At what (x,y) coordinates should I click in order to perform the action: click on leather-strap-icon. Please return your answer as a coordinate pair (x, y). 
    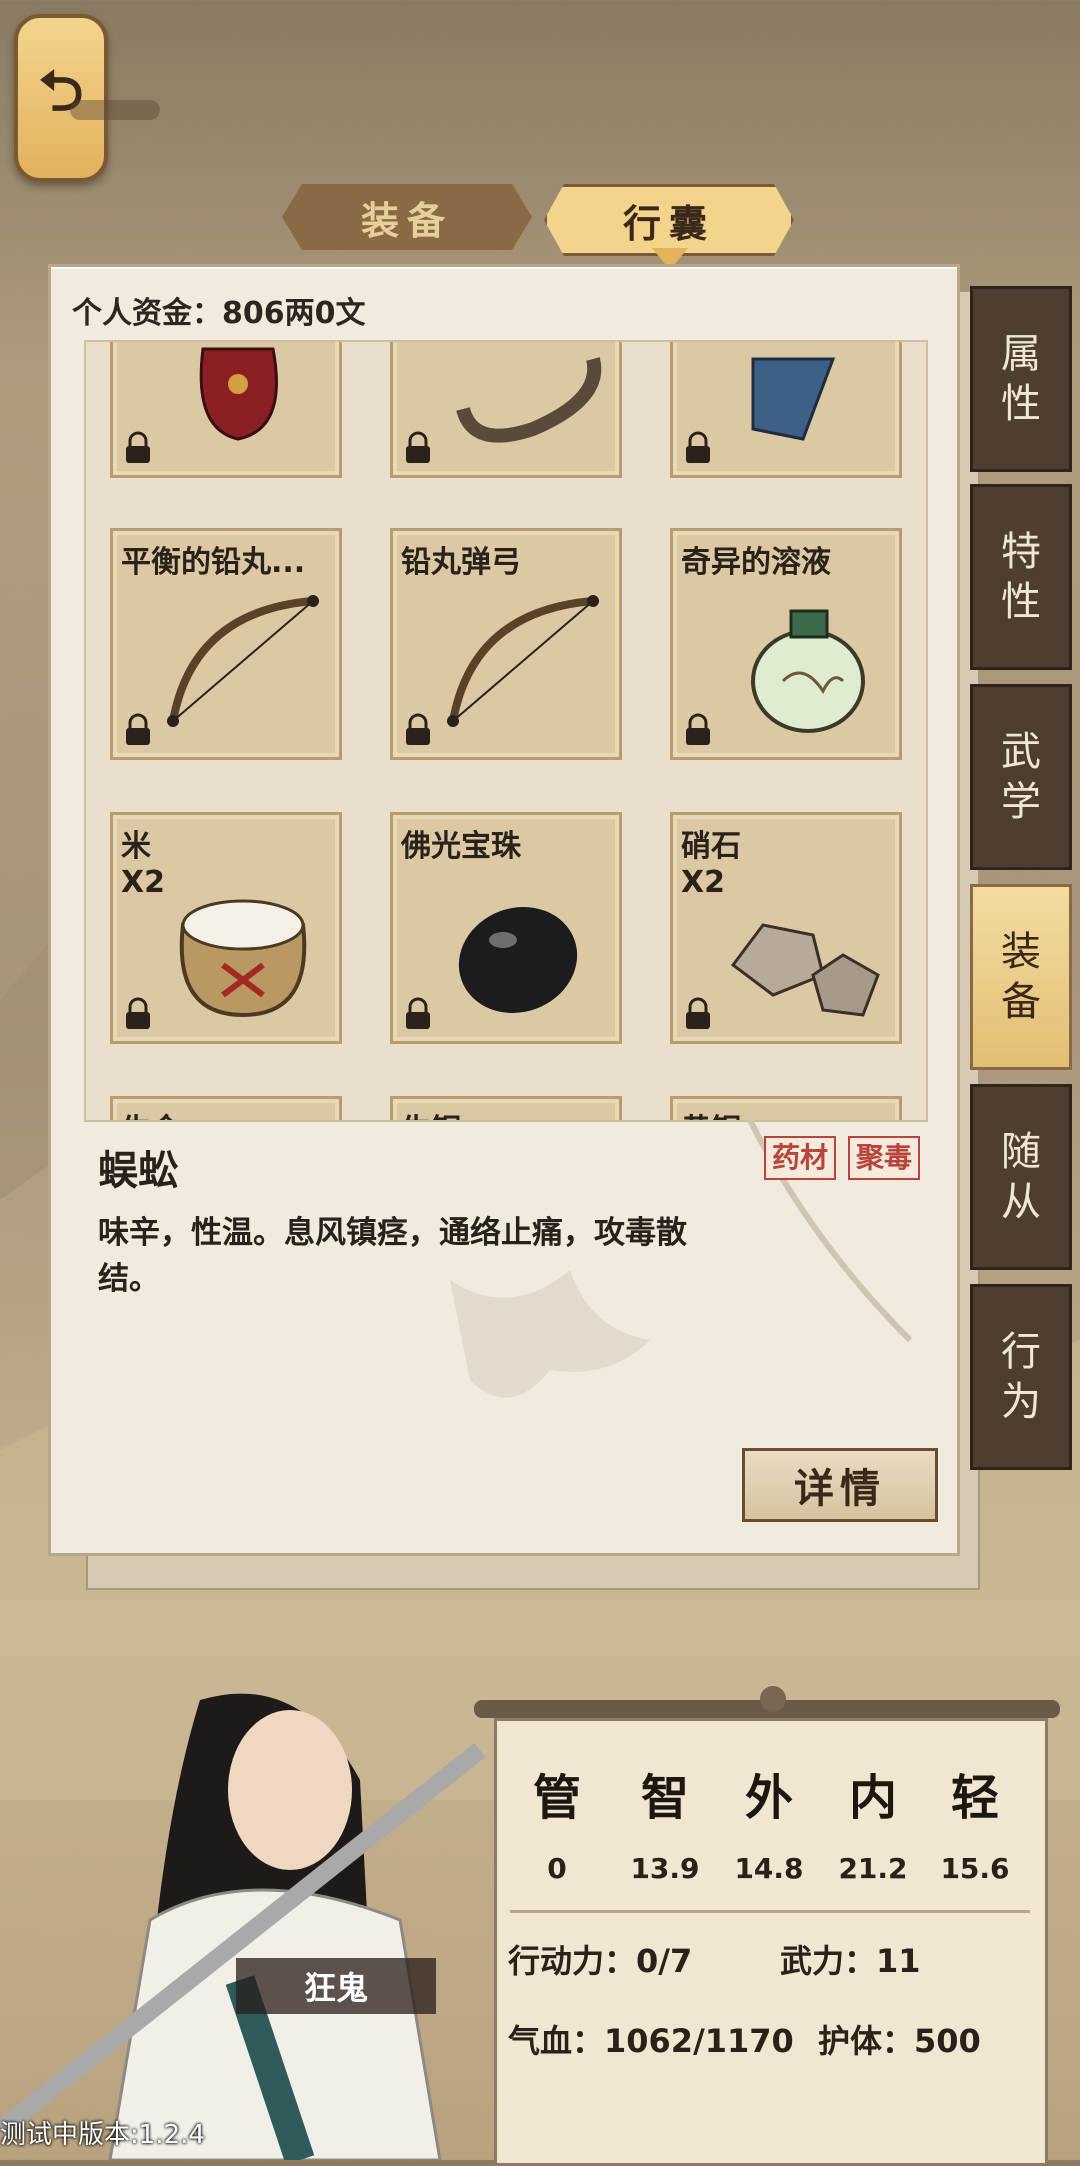
    Looking at the image, I should click on (529, 400).